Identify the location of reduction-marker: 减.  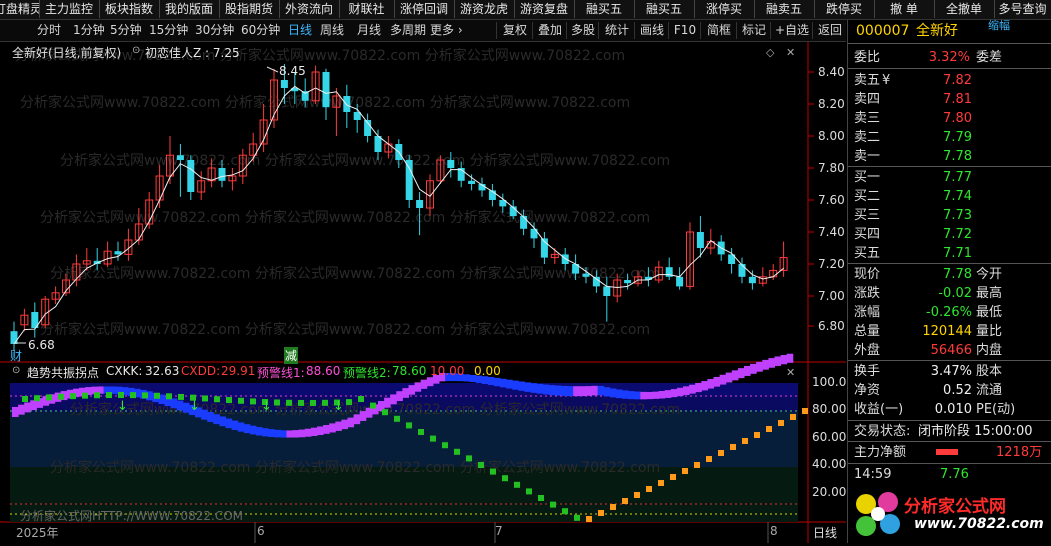
(291, 355).